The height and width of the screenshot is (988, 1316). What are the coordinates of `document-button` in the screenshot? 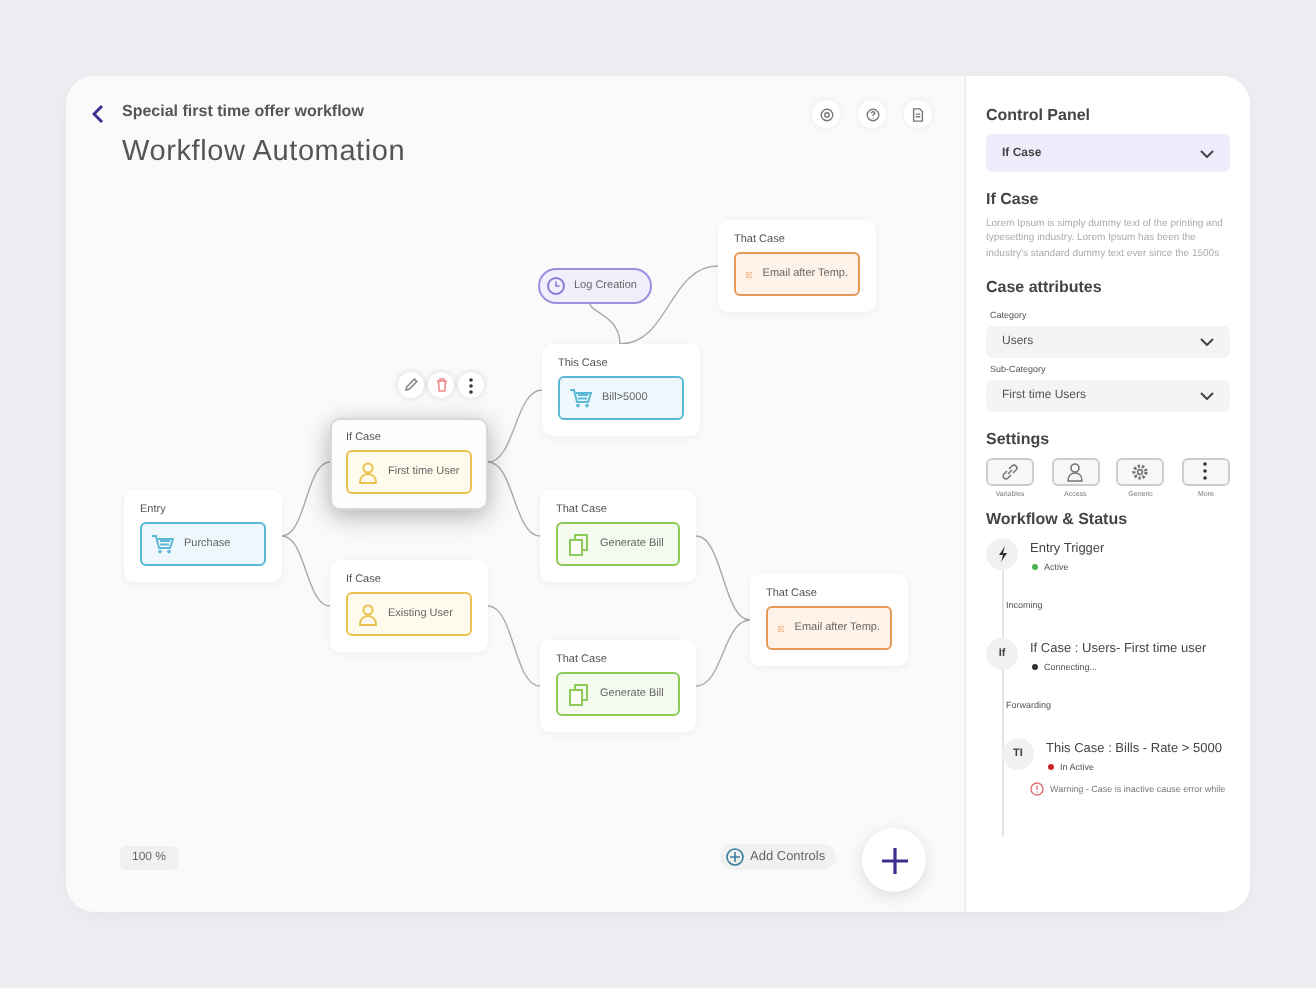 It's located at (918, 114).